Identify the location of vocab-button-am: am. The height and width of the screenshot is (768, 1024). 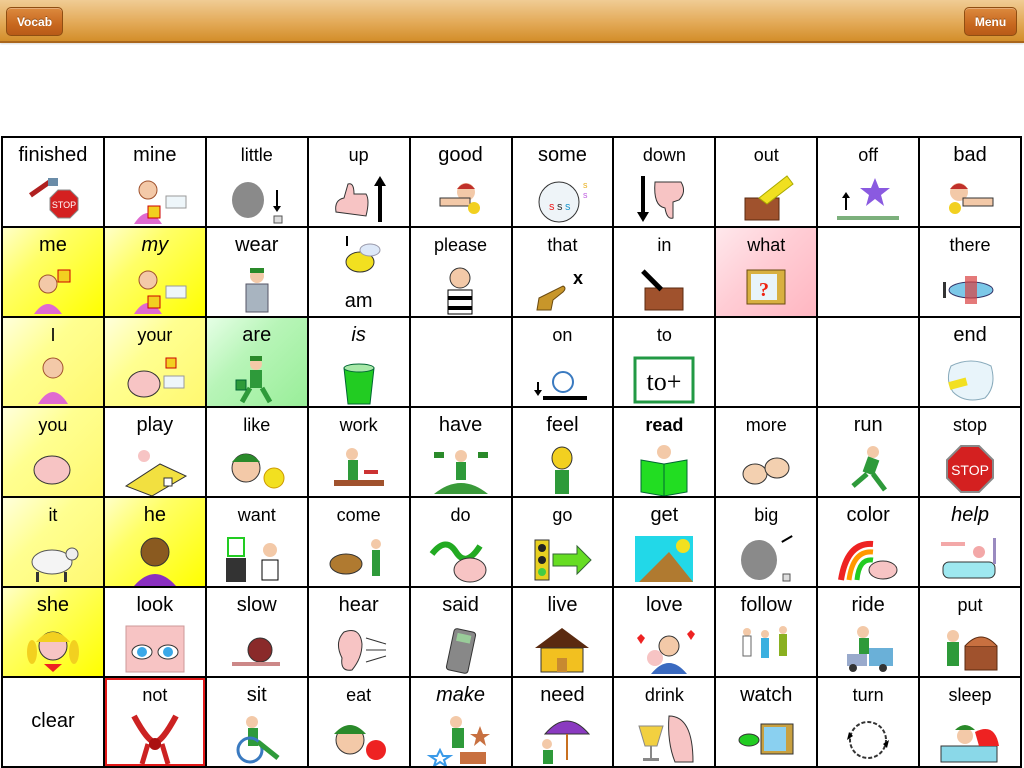
(359, 273).